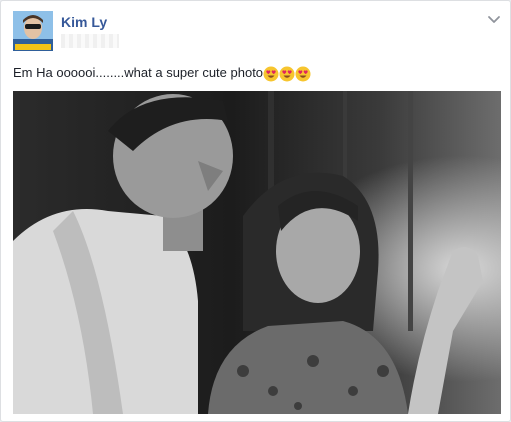 This screenshot has width=511, height=422. I want to click on avatar-image, so click(33, 31).